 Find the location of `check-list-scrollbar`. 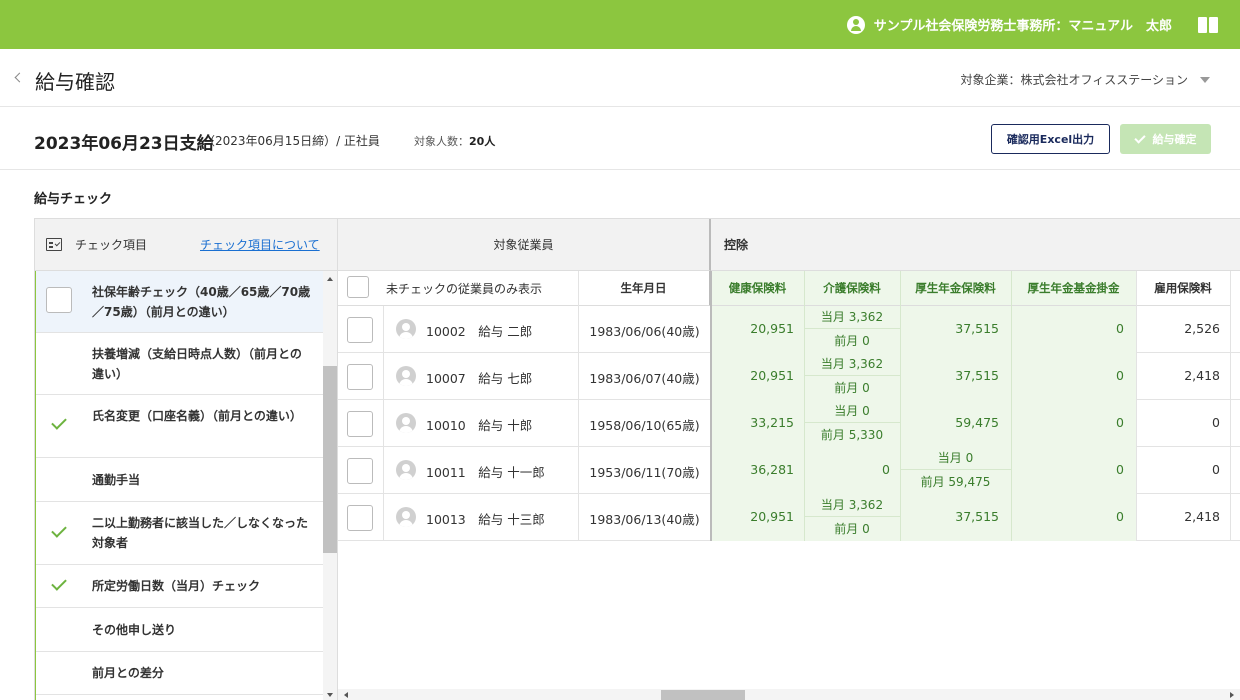

check-list-scrollbar is located at coordinates (330, 485).